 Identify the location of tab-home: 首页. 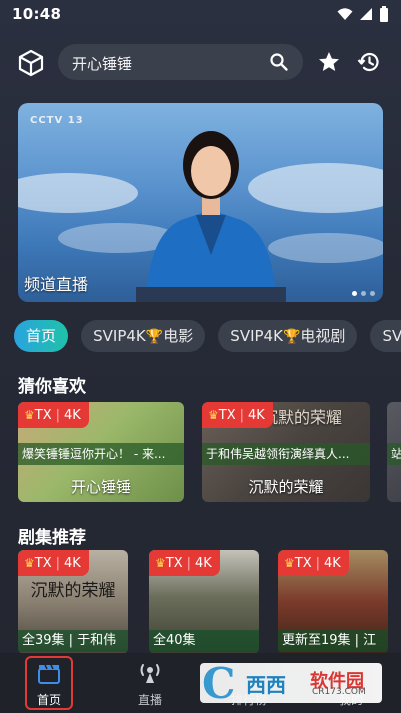
(41, 336).